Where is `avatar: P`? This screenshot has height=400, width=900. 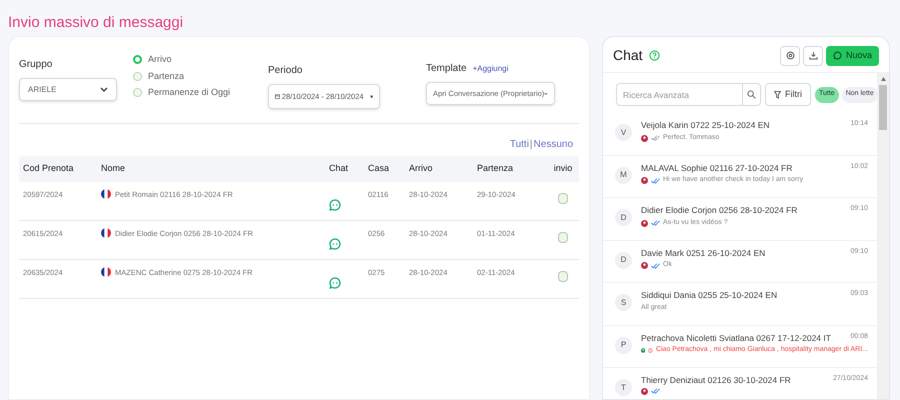
avatar: P is located at coordinates (623, 345).